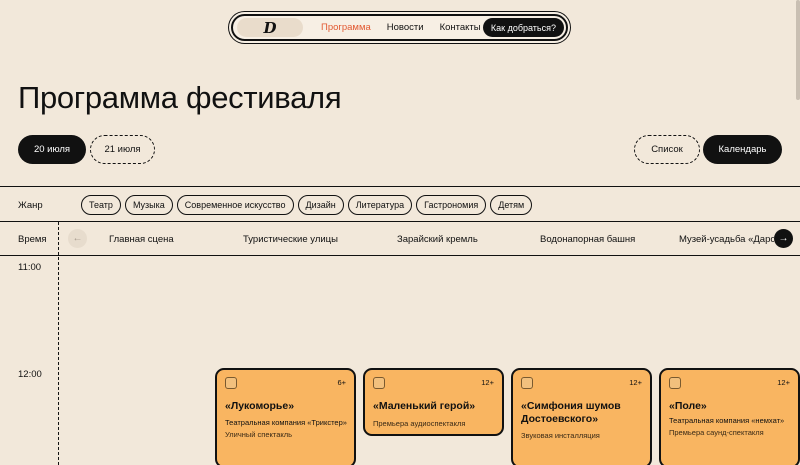 This screenshot has width=800, height=465. I want to click on page-title: Программа фестиваля, so click(180, 97).